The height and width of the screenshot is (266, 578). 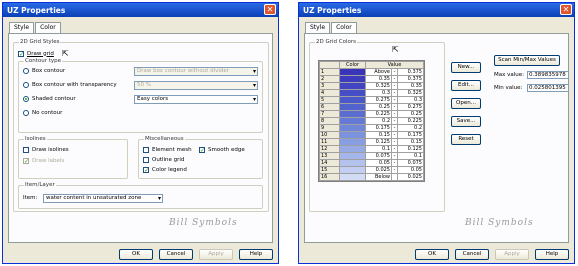 I want to click on group-title: Miscellaneous, so click(x=164, y=139).